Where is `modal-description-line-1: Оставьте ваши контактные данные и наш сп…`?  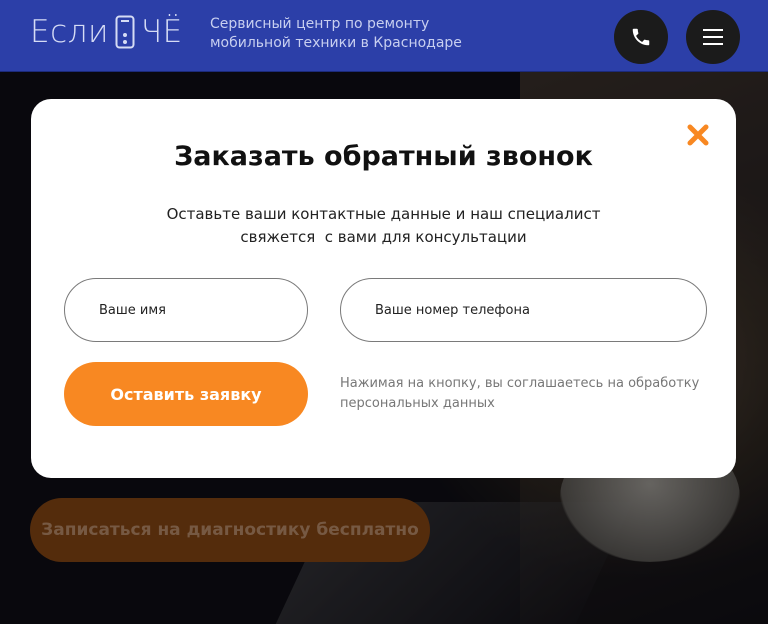
modal-description-line-1: Оставьте ваши контактные данные и наш сп… is located at coordinates (383, 214).